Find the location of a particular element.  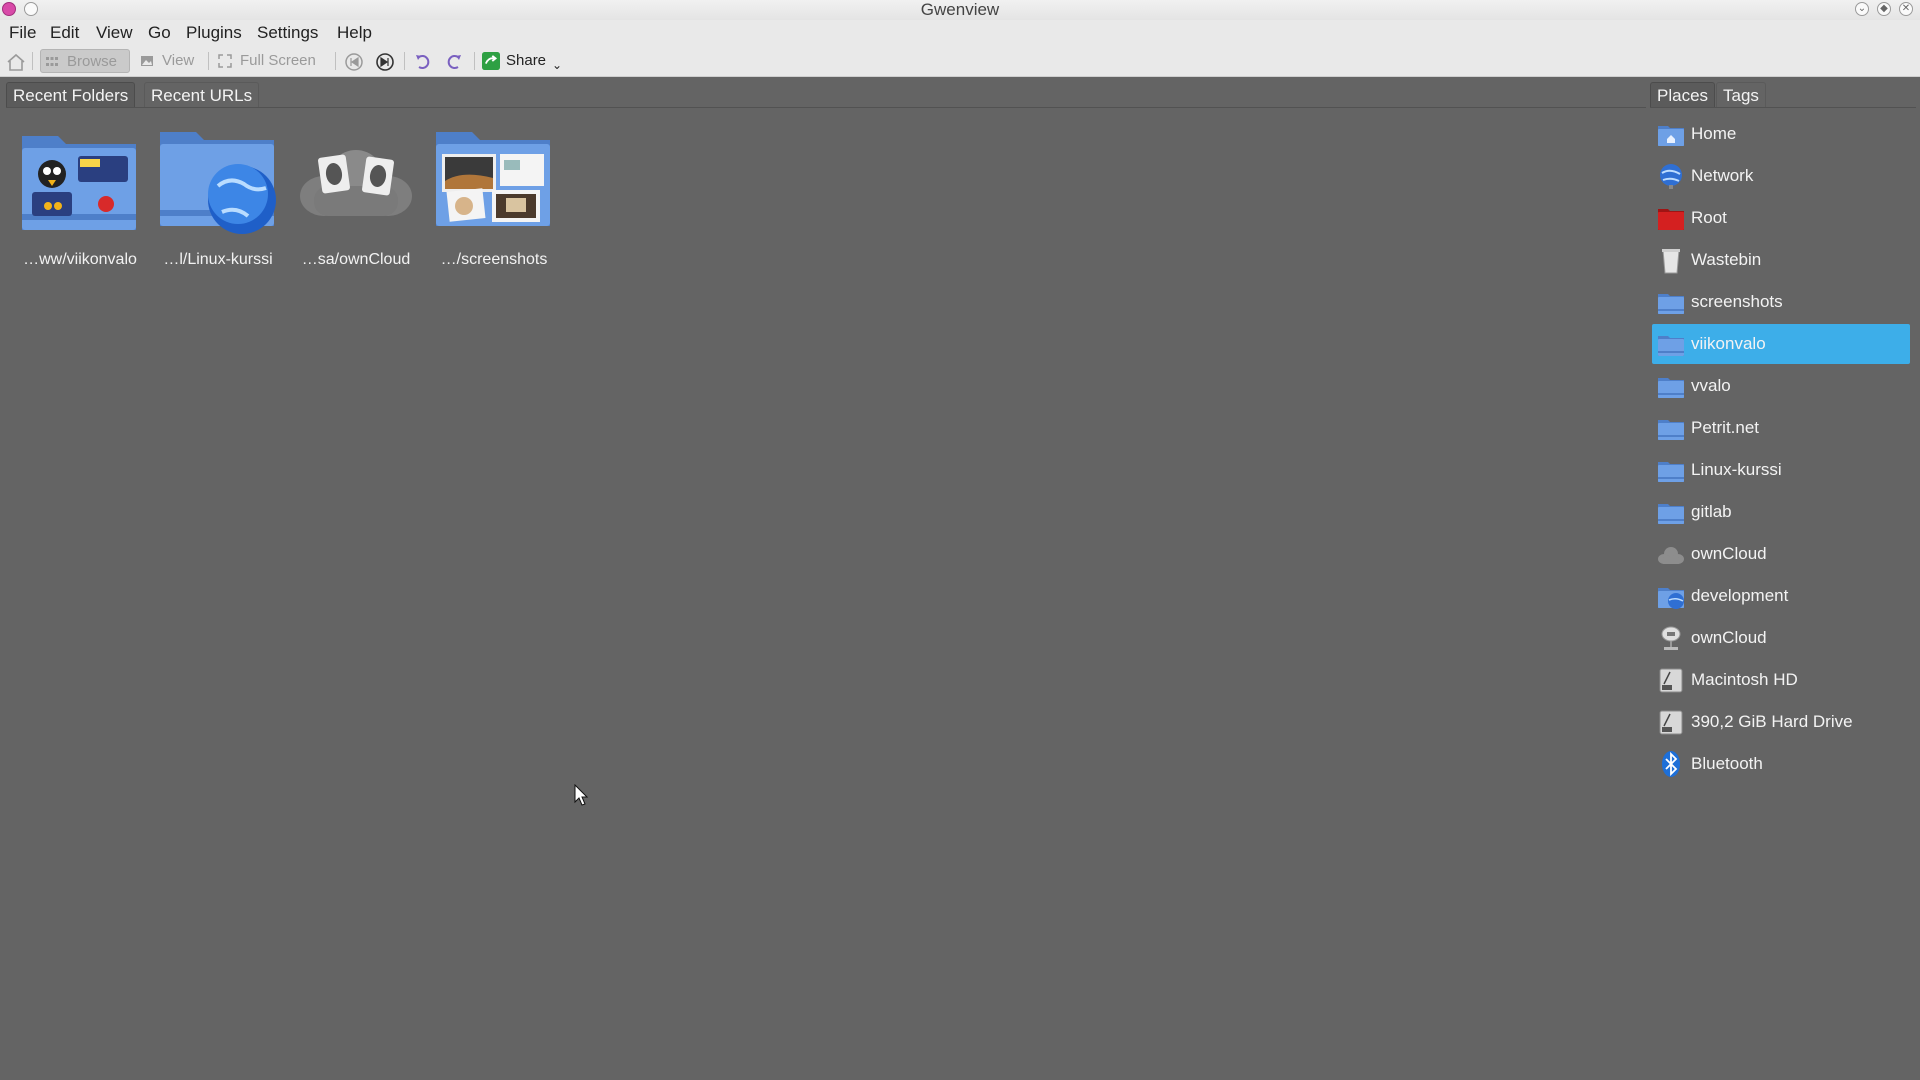

red-folder-icon is located at coordinates (1671, 219).